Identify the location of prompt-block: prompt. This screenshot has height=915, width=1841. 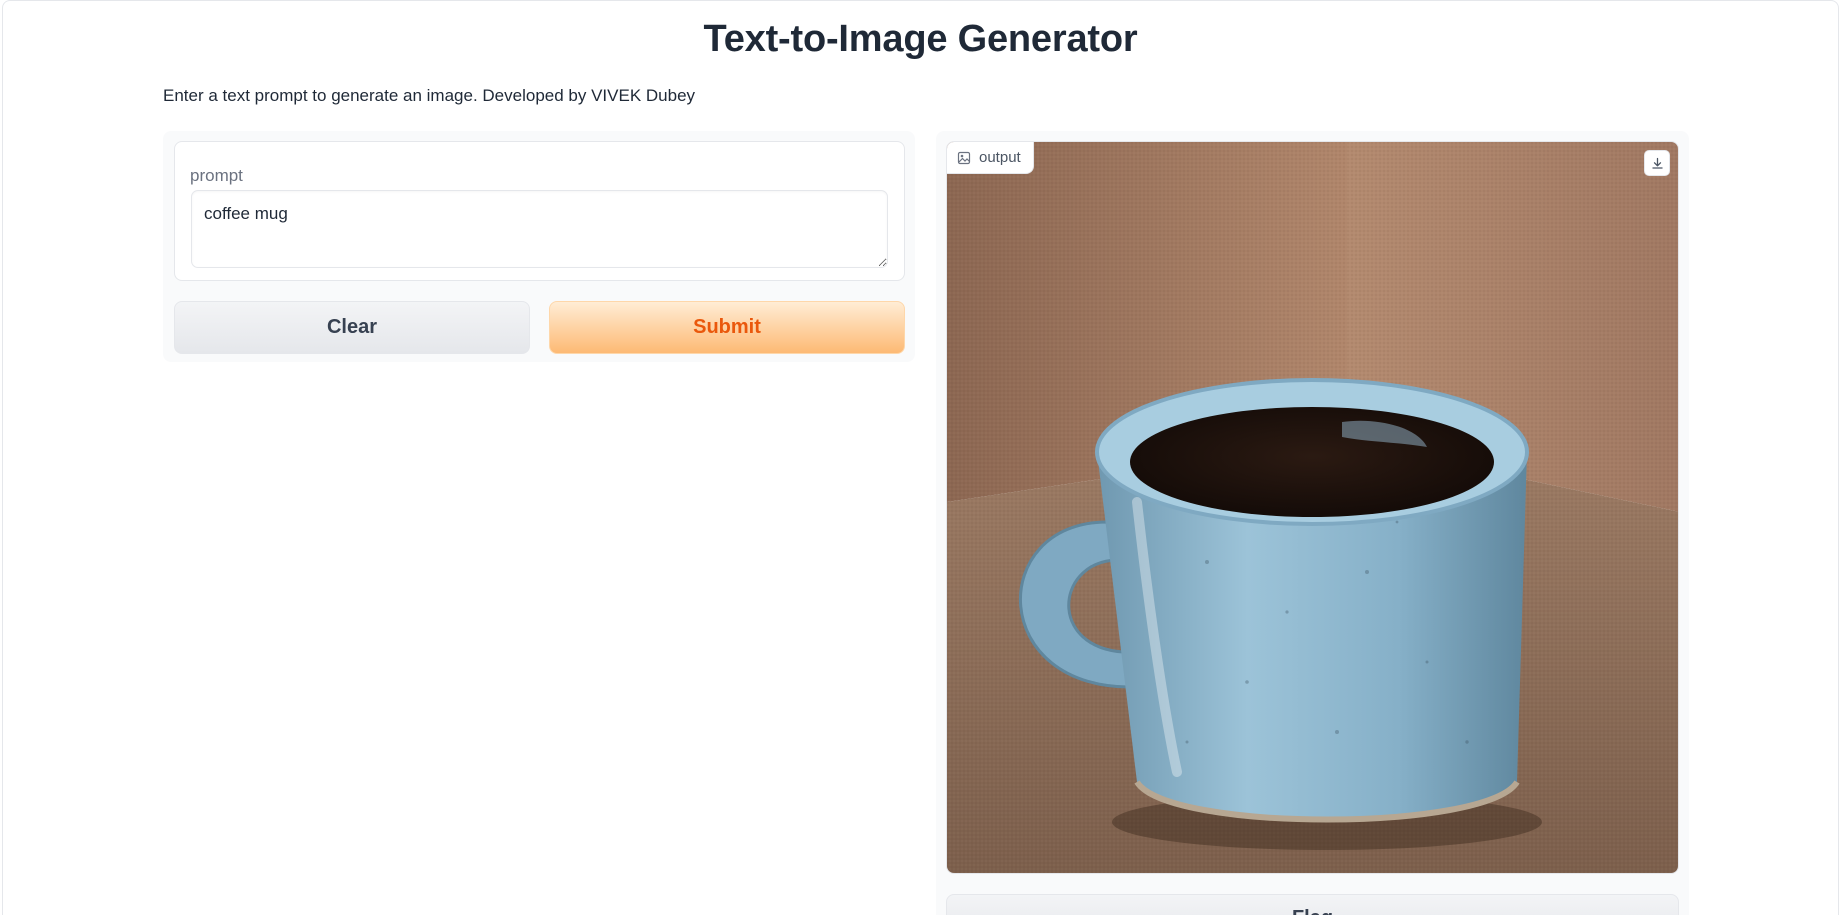
(539, 211).